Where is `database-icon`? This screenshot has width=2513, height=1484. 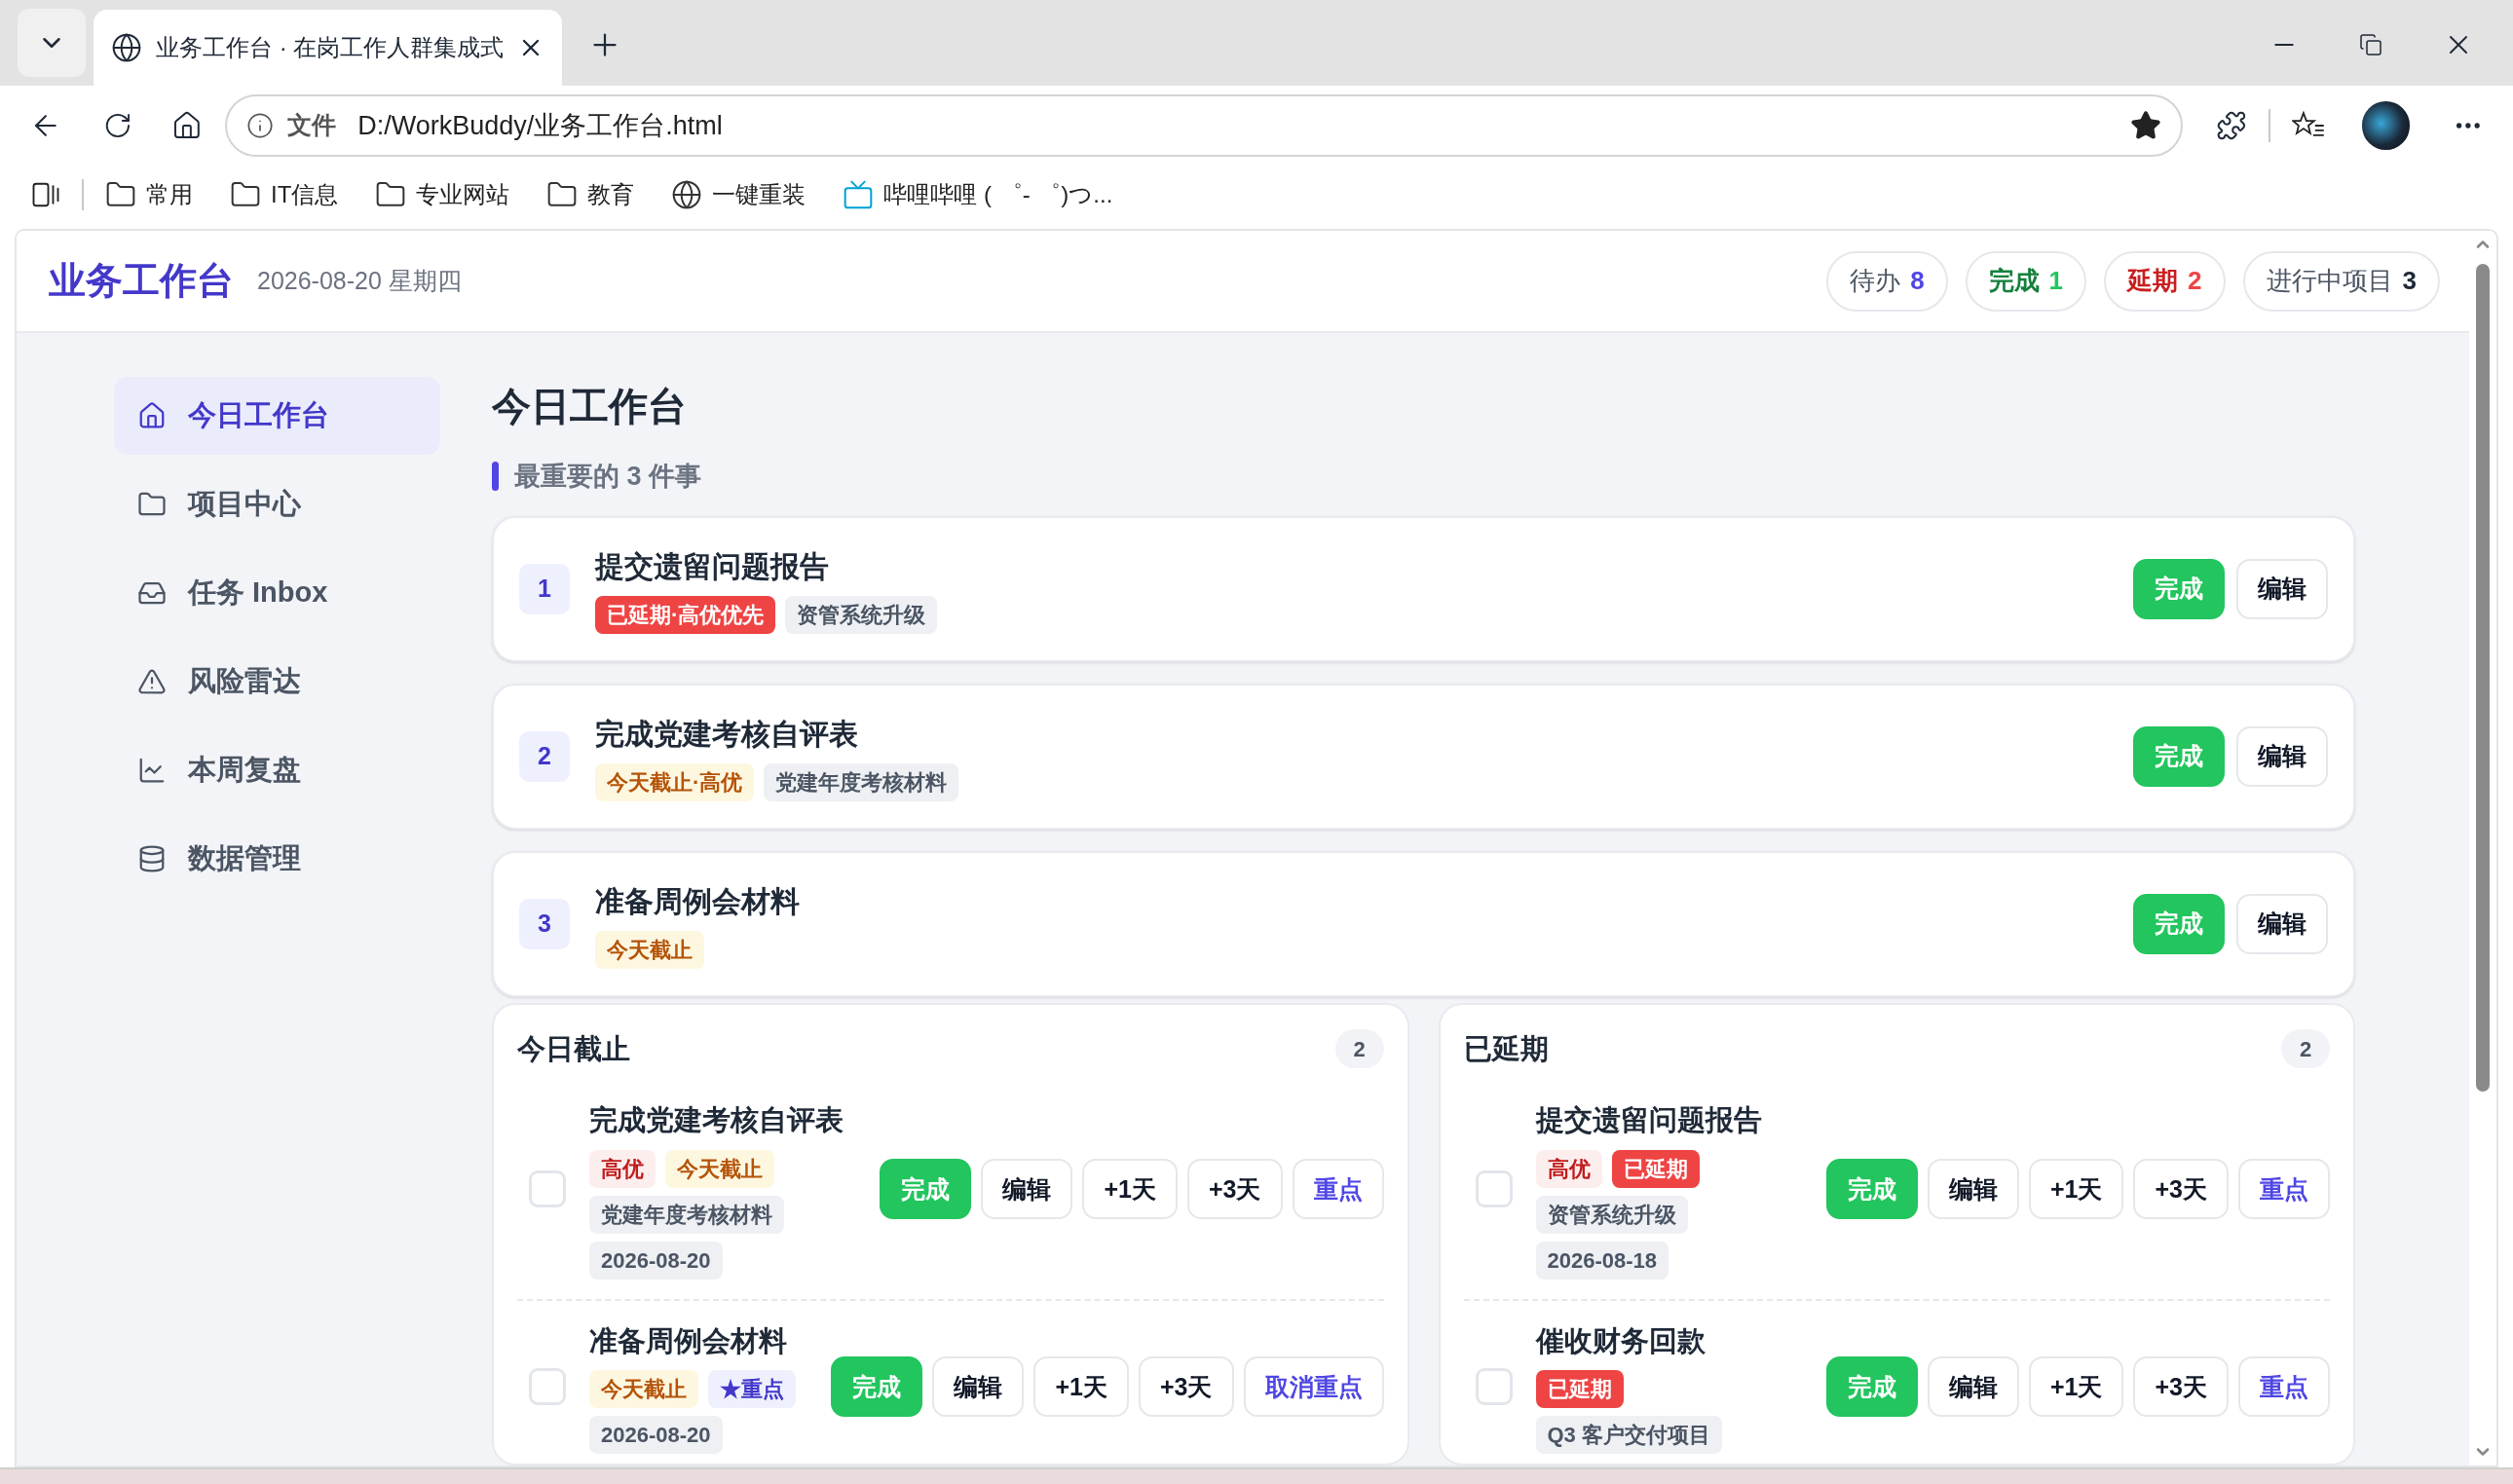 database-icon is located at coordinates (152, 858).